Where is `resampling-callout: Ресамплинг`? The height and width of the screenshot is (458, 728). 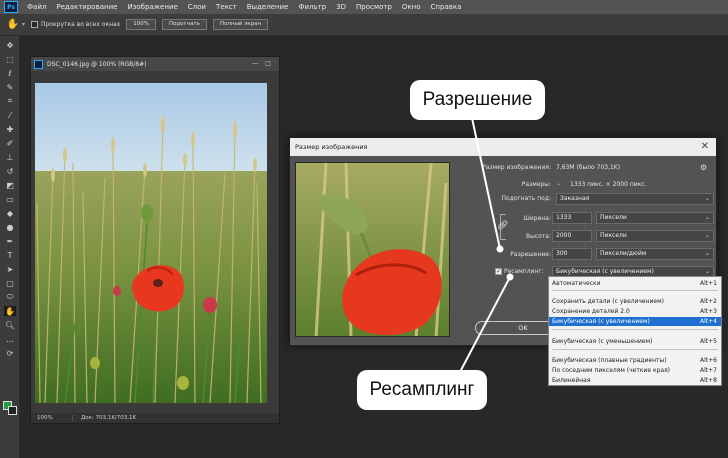
resampling-callout: Ресамплинг is located at coordinates (422, 390).